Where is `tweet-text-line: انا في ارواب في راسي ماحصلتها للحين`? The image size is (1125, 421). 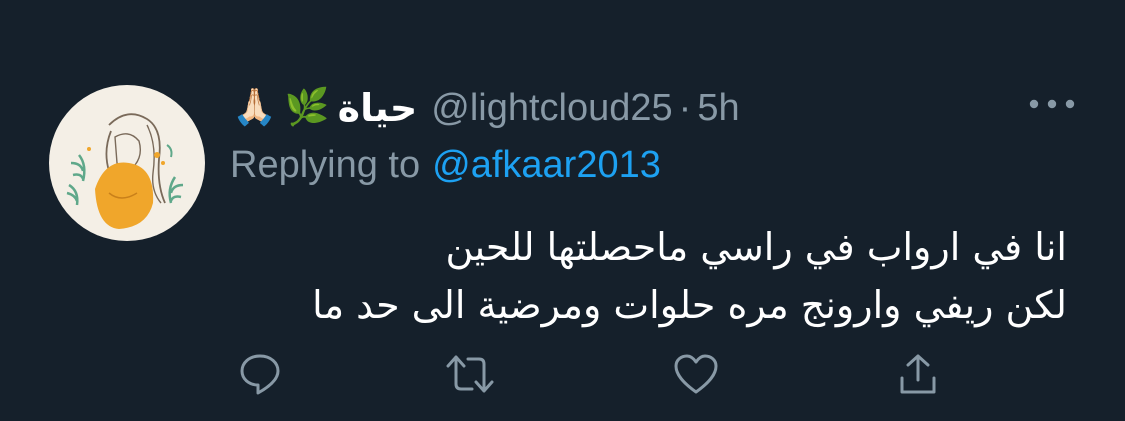 tweet-text-line: انا في ارواب في راسي ماحصلتها للحين is located at coordinates (756, 247).